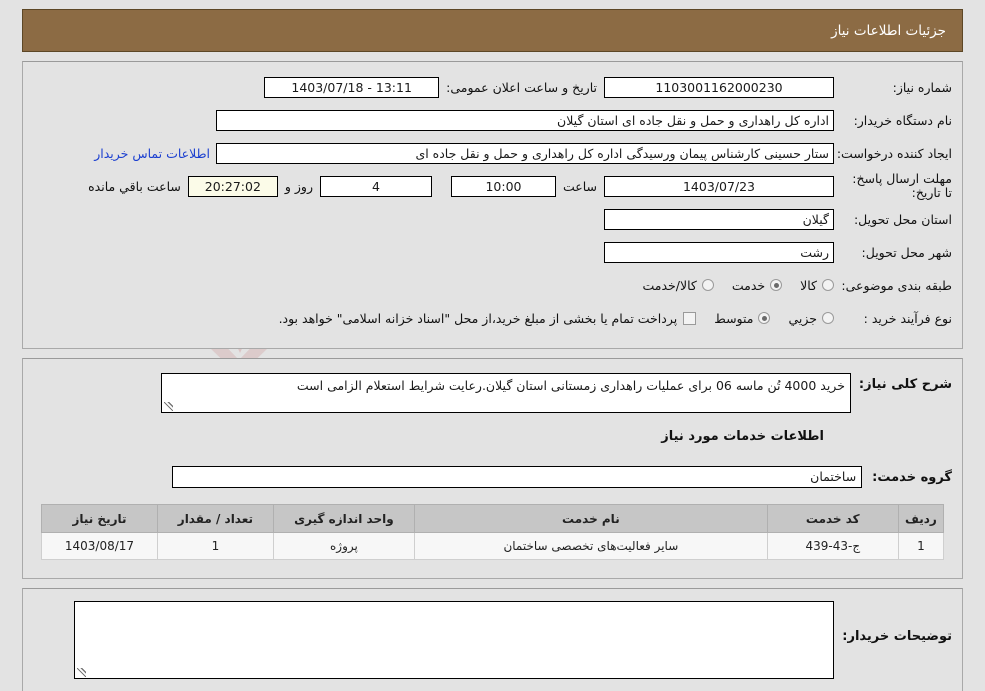  I want to click on th-code: کد خدمت, so click(832, 518).